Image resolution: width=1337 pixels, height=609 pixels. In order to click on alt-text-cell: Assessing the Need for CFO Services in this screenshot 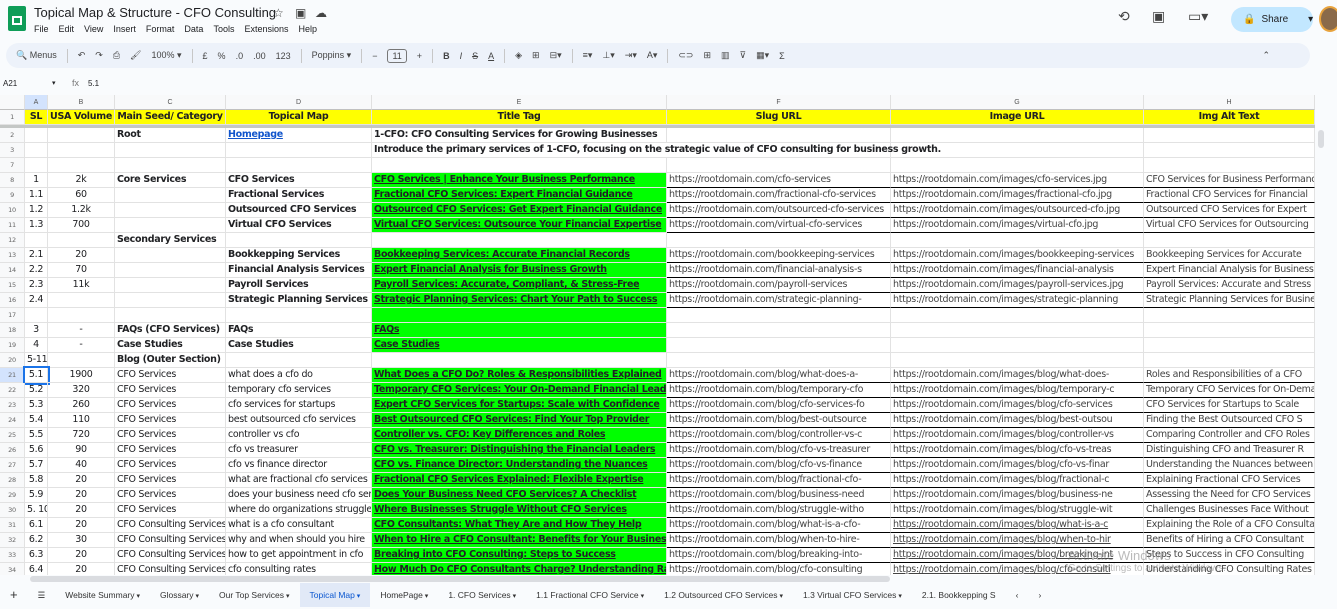, I will do `click(1229, 495)`.